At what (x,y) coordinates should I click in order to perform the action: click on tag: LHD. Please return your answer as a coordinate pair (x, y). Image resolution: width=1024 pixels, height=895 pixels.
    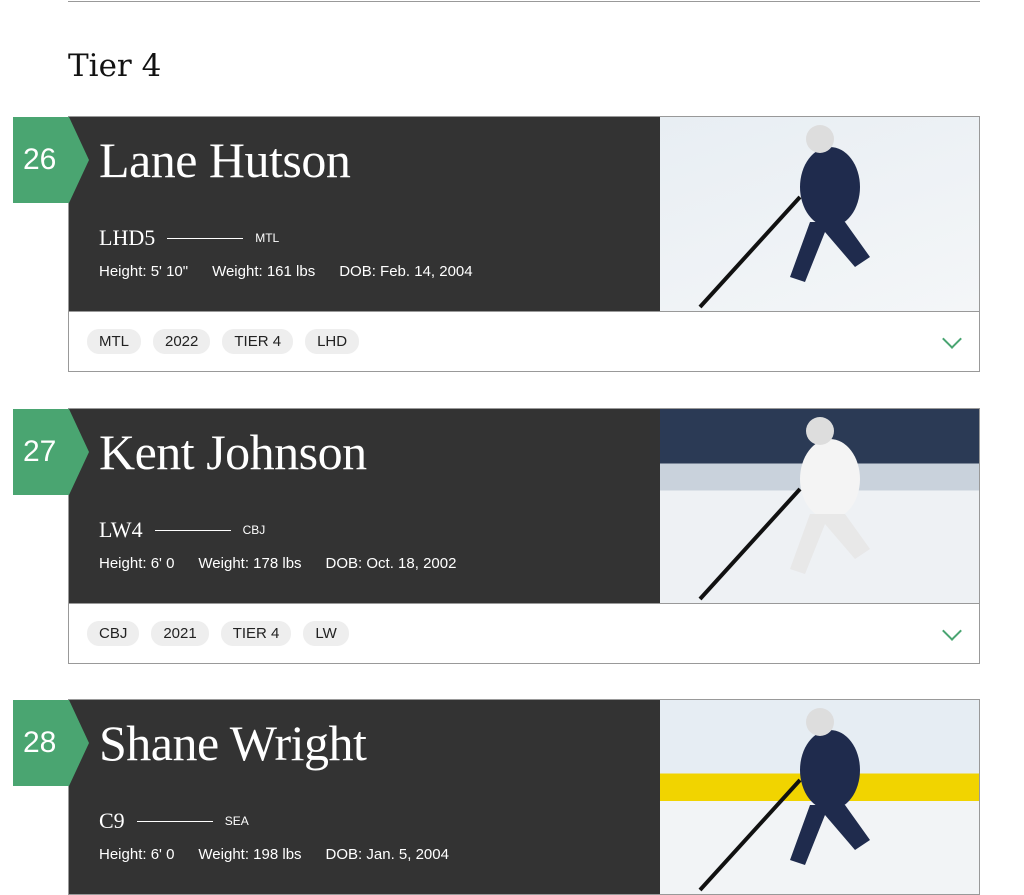
    Looking at the image, I should click on (332, 341).